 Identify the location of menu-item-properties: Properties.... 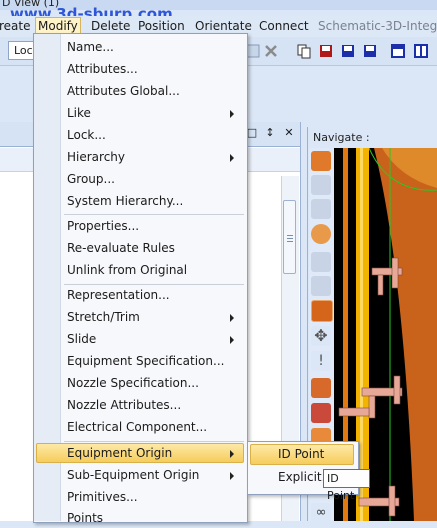
(103, 226).